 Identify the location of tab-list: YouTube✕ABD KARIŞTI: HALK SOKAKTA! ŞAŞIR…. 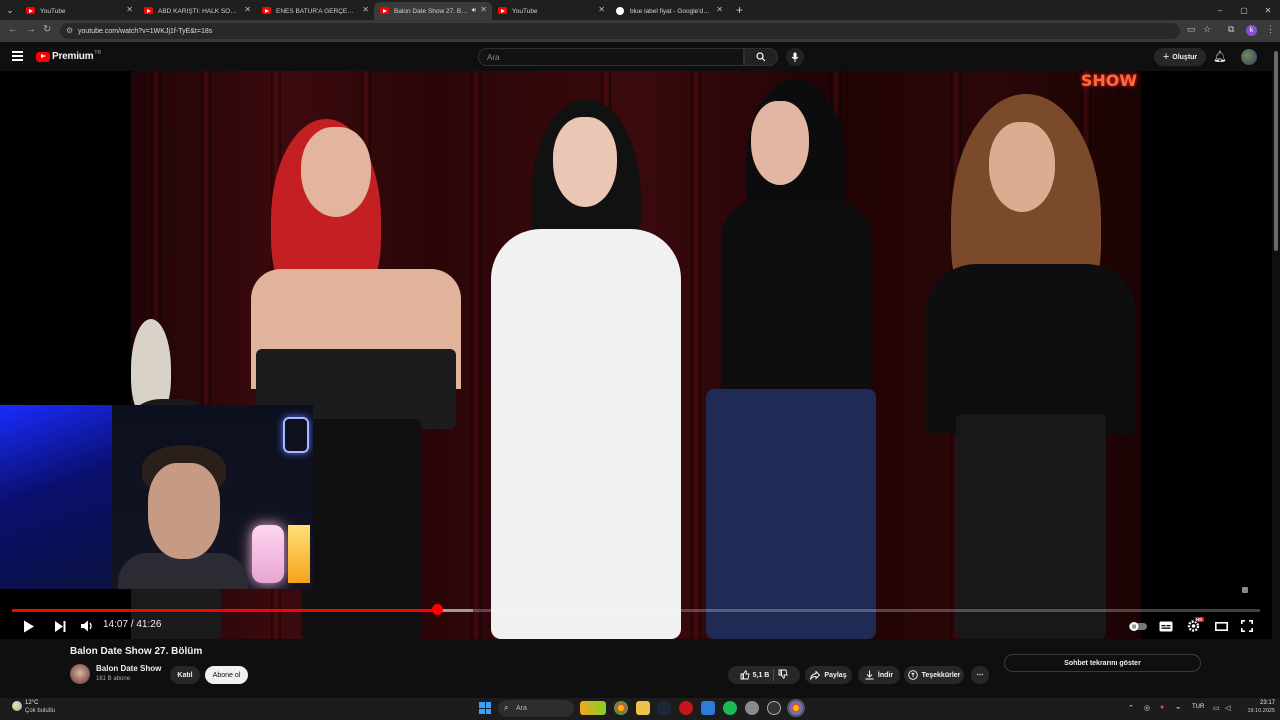
(374, 10).